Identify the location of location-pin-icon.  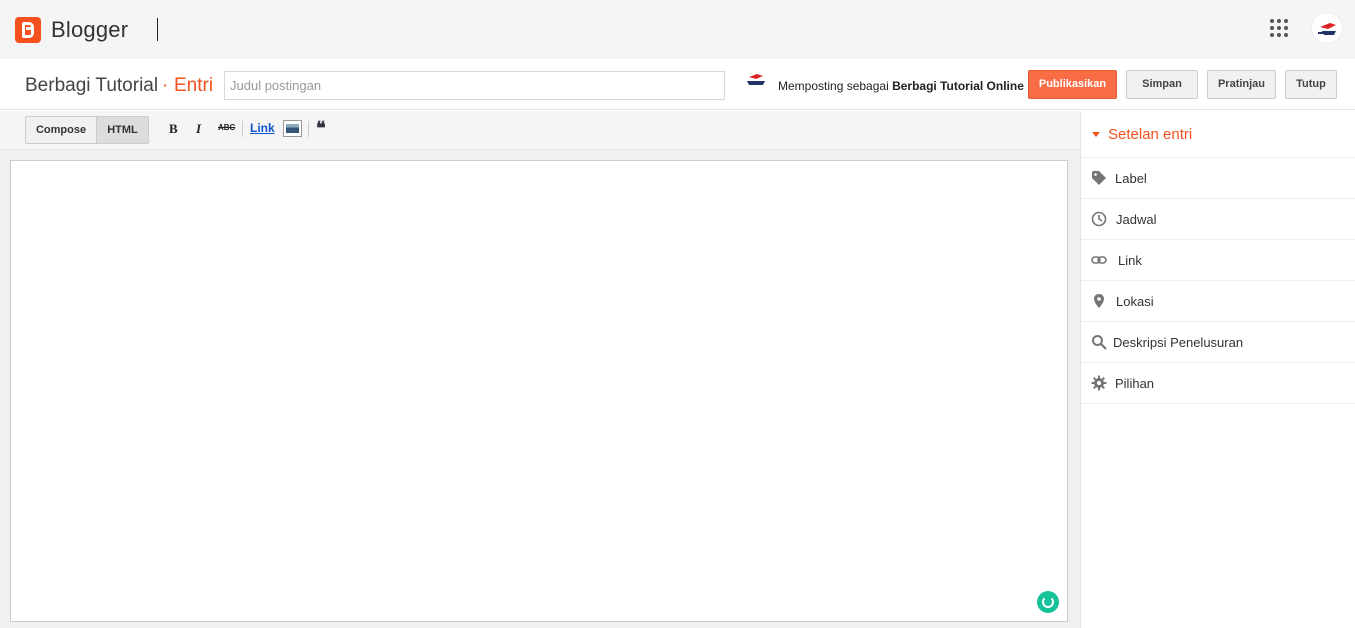
(1099, 301).